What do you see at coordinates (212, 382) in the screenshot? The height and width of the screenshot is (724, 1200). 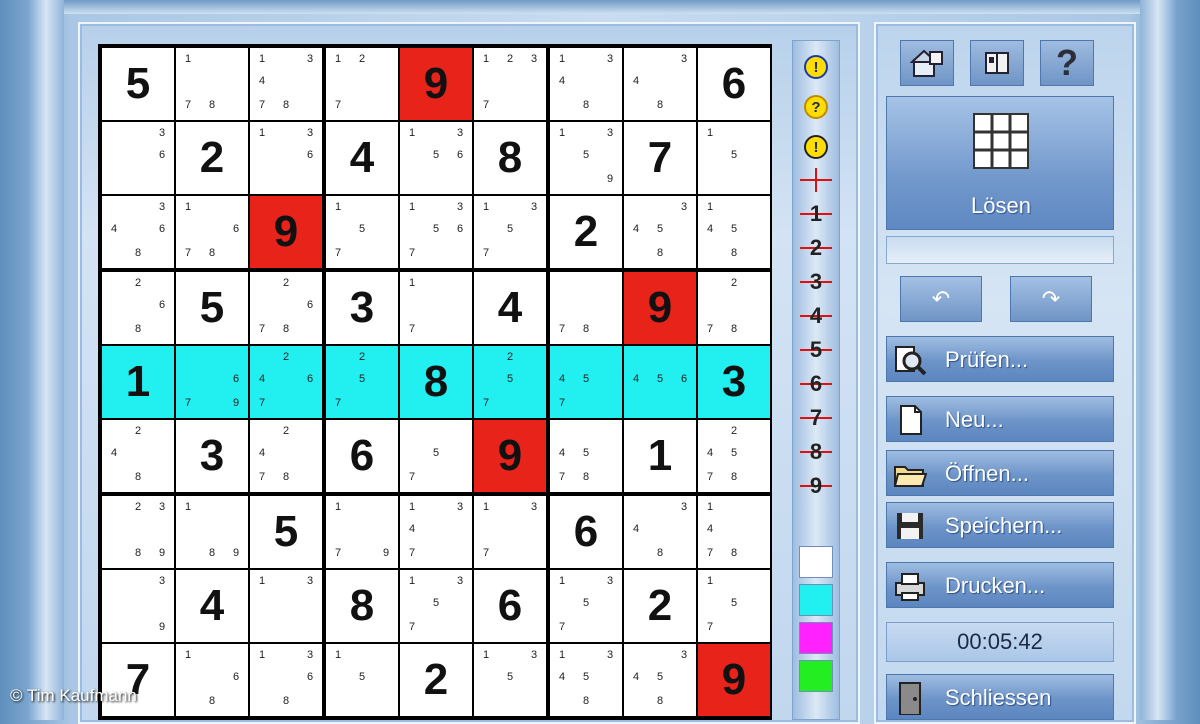 I see `sudoku-cell: 6 7 9` at bounding box center [212, 382].